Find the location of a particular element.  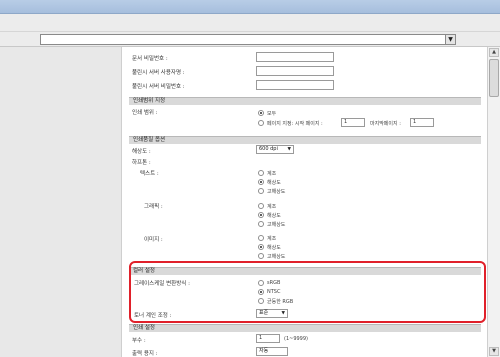

graphics-tone-radio is located at coordinates (261, 206).